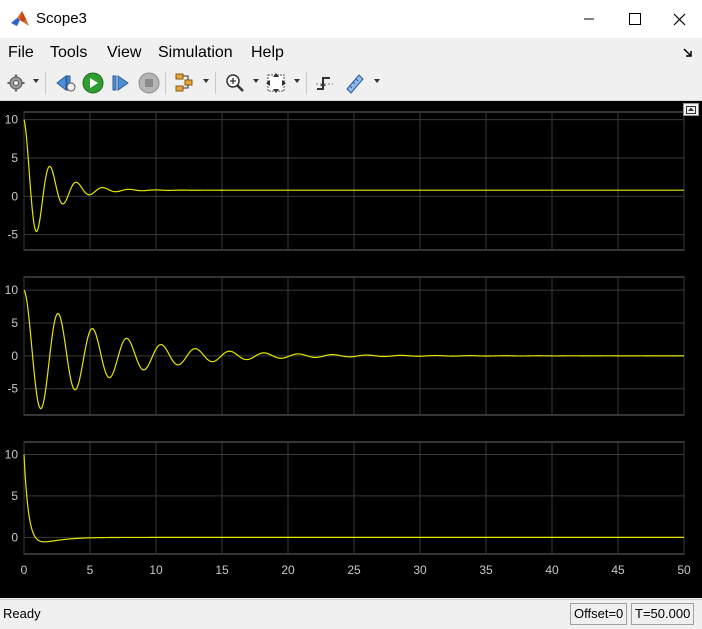  What do you see at coordinates (486, 570) in the screenshot?
I see `x-tick-label: 35` at bounding box center [486, 570].